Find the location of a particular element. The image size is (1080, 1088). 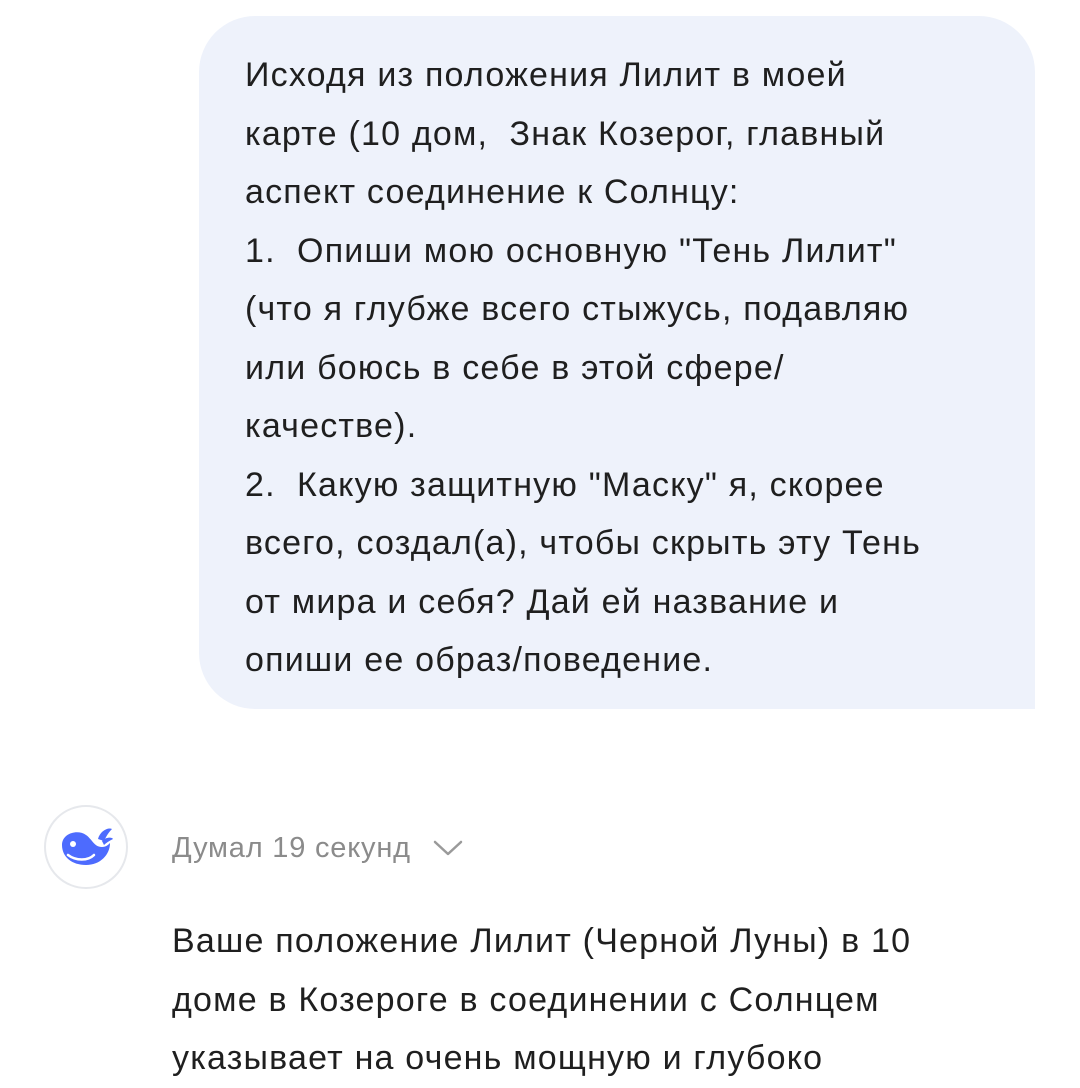

deepseek-whale-icon is located at coordinates (87, 846).